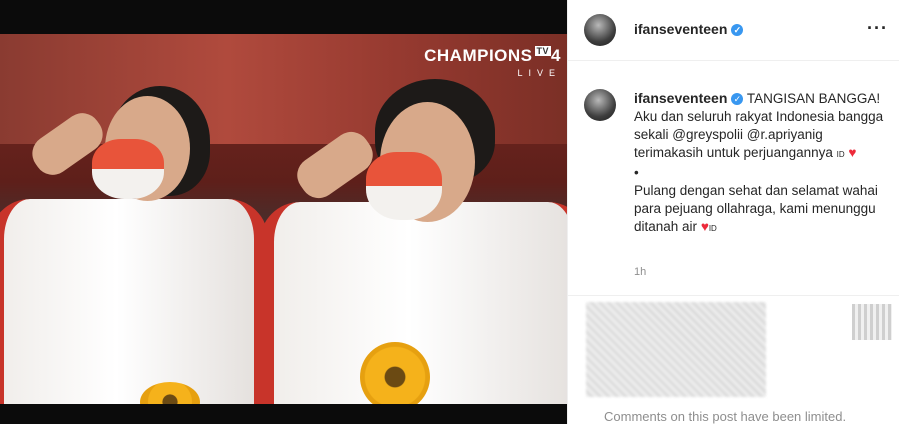  Describe the element at coordinates (680, 98) in the screenshot. I see `caption-username: ifanseventeen` at that location.